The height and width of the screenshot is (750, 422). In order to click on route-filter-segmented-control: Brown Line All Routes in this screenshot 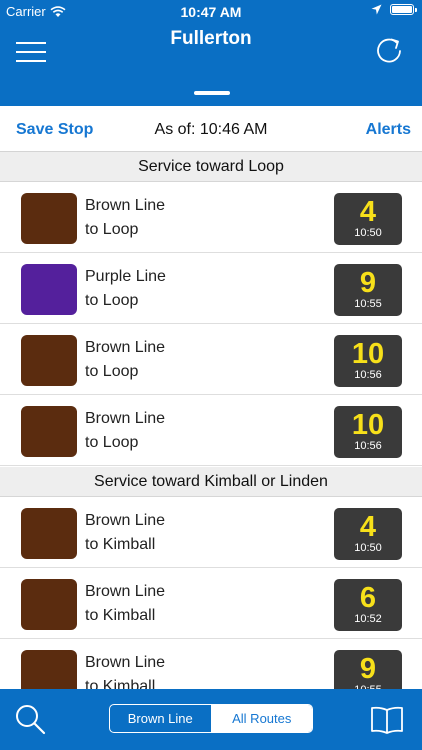, I will do `click(211, 718)`.